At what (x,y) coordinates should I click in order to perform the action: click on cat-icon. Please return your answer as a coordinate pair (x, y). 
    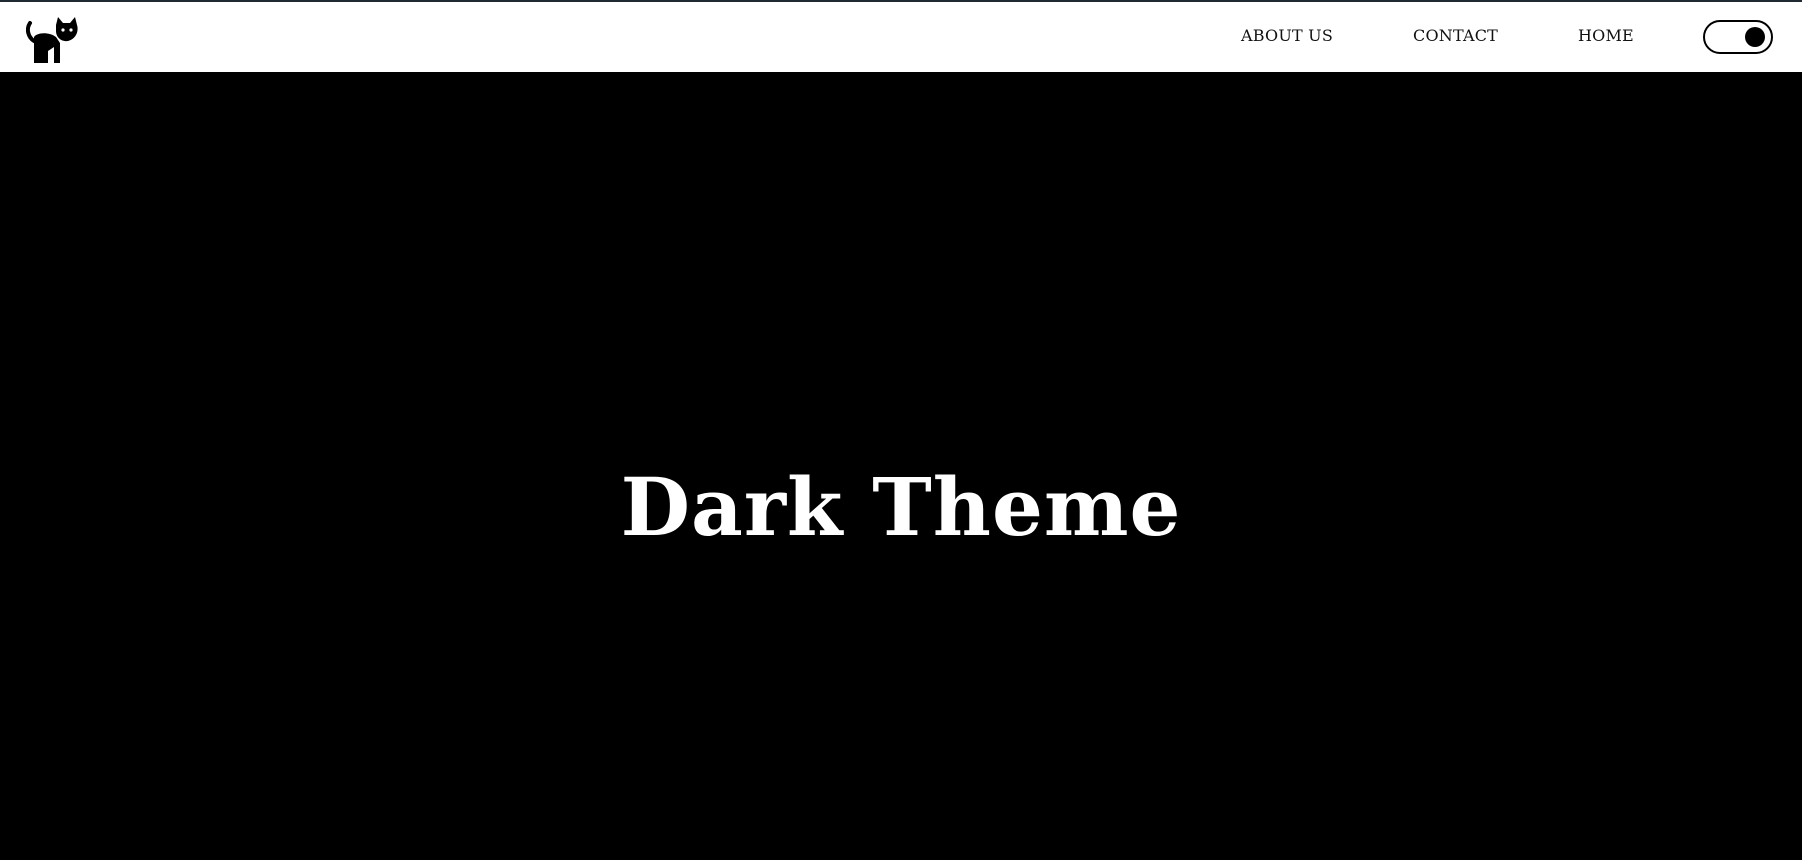
    Looking at the image, I should click on (51, 40).